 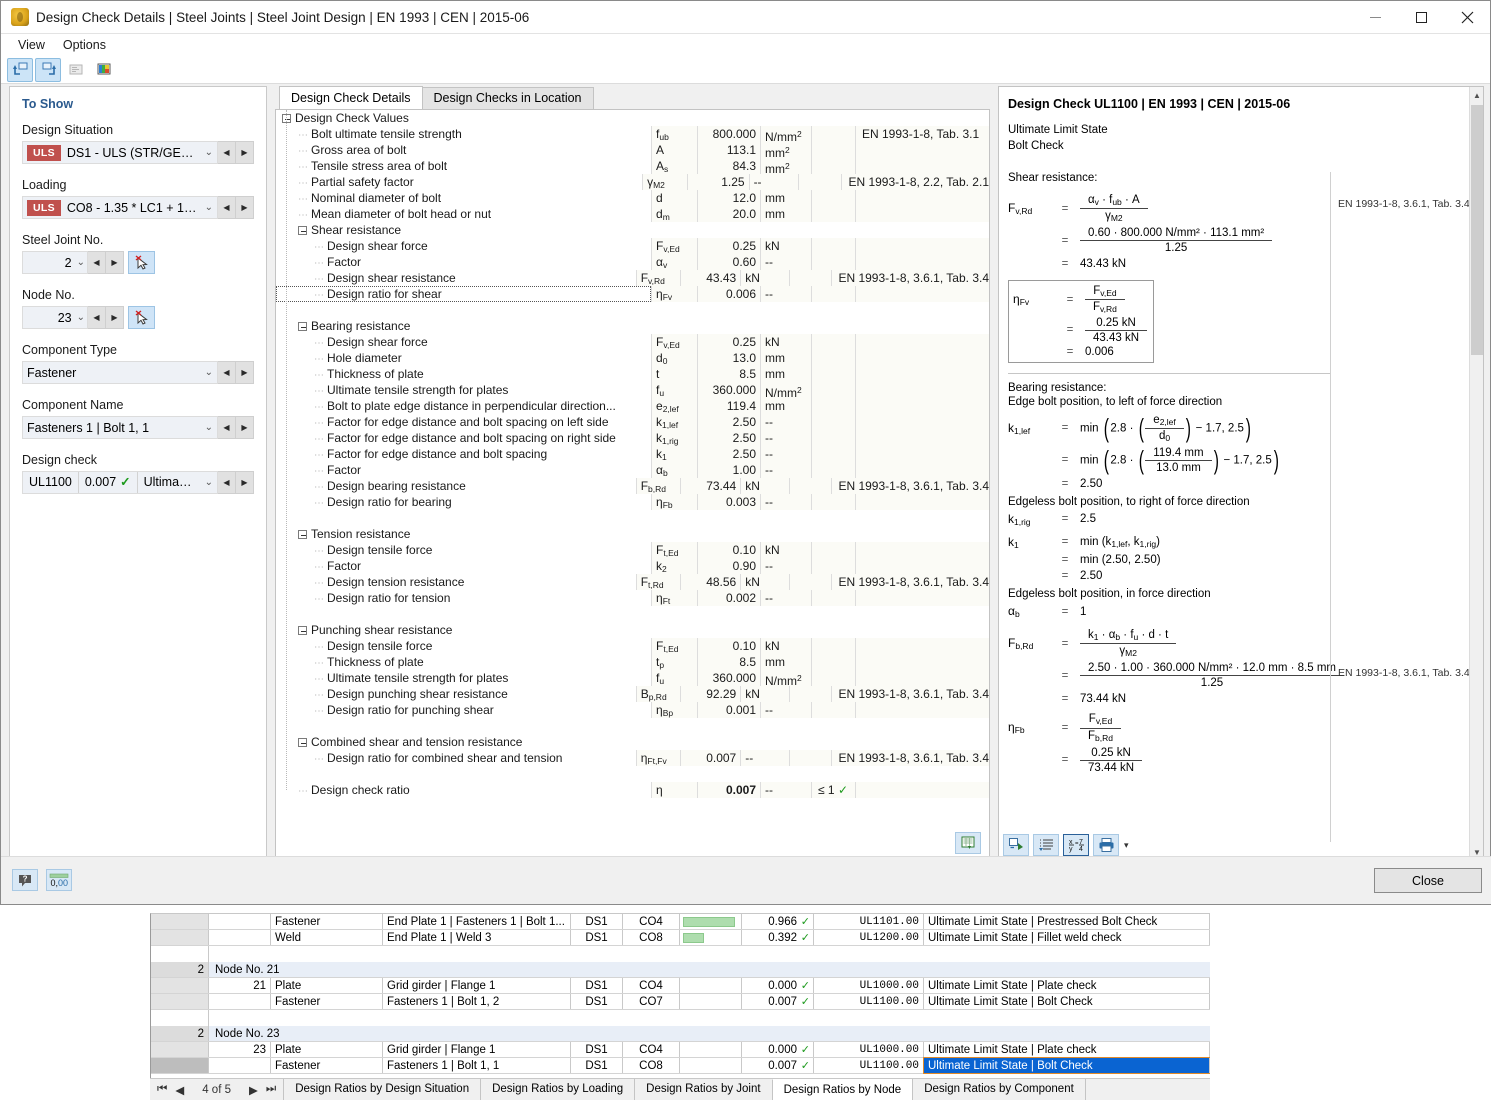 I want to click on tree-value-row: ⋯ Hole diameter d0 13.0 mm, so click(x=632, y=358).